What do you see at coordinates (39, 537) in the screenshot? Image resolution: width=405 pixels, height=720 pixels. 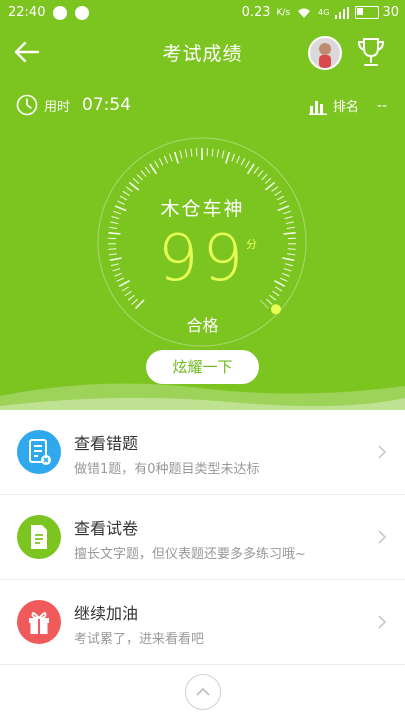 I see `paper-icon` at bounding box center [39, 537].